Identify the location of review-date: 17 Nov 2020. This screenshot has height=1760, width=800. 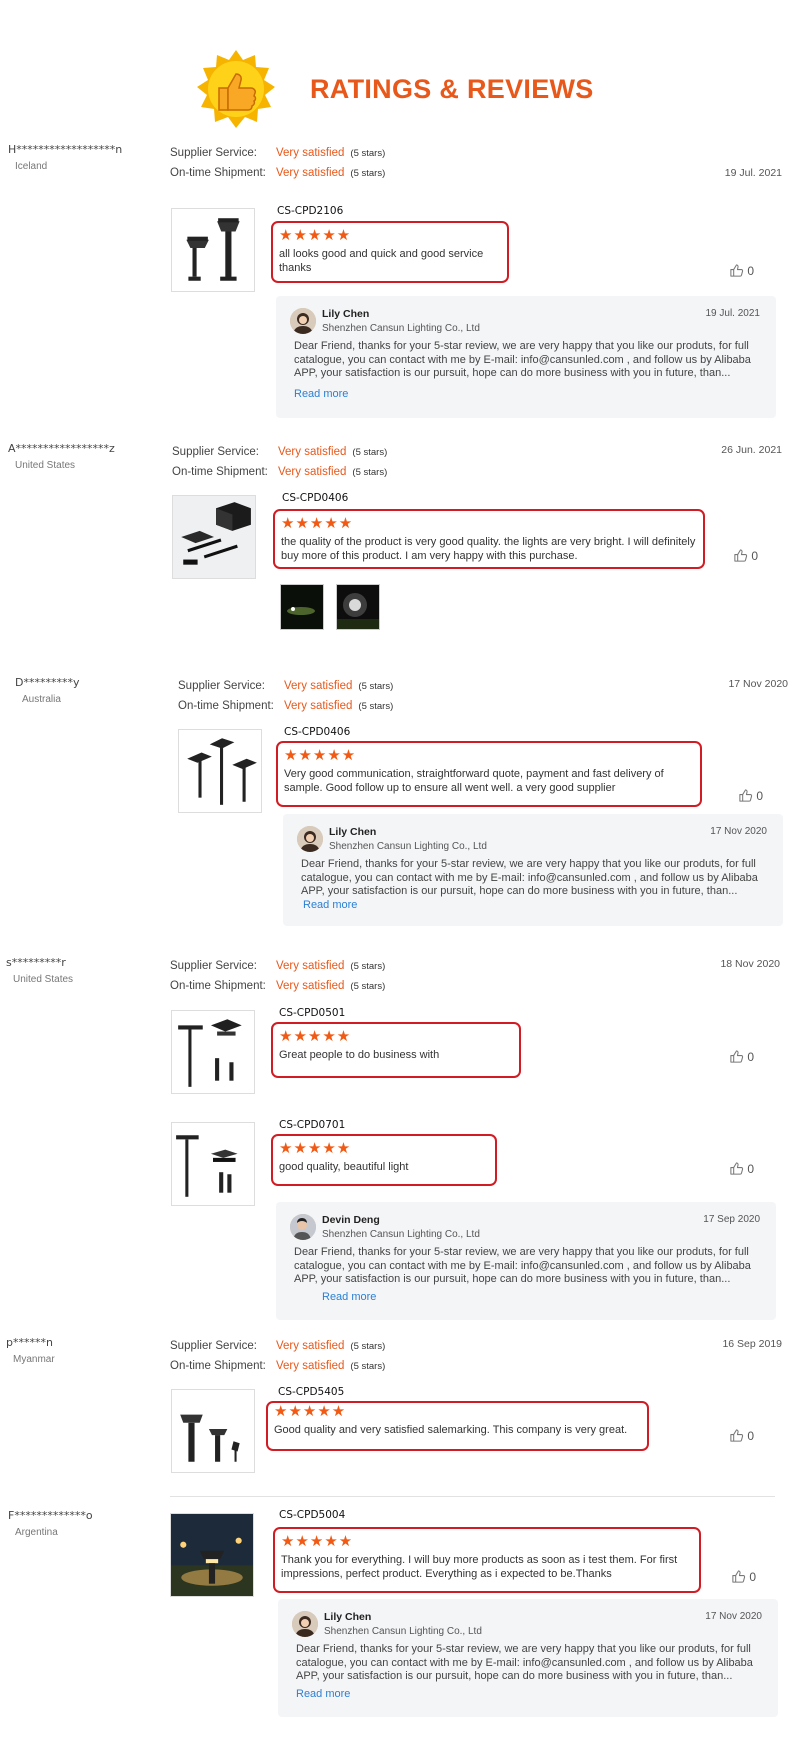
(758, 684).